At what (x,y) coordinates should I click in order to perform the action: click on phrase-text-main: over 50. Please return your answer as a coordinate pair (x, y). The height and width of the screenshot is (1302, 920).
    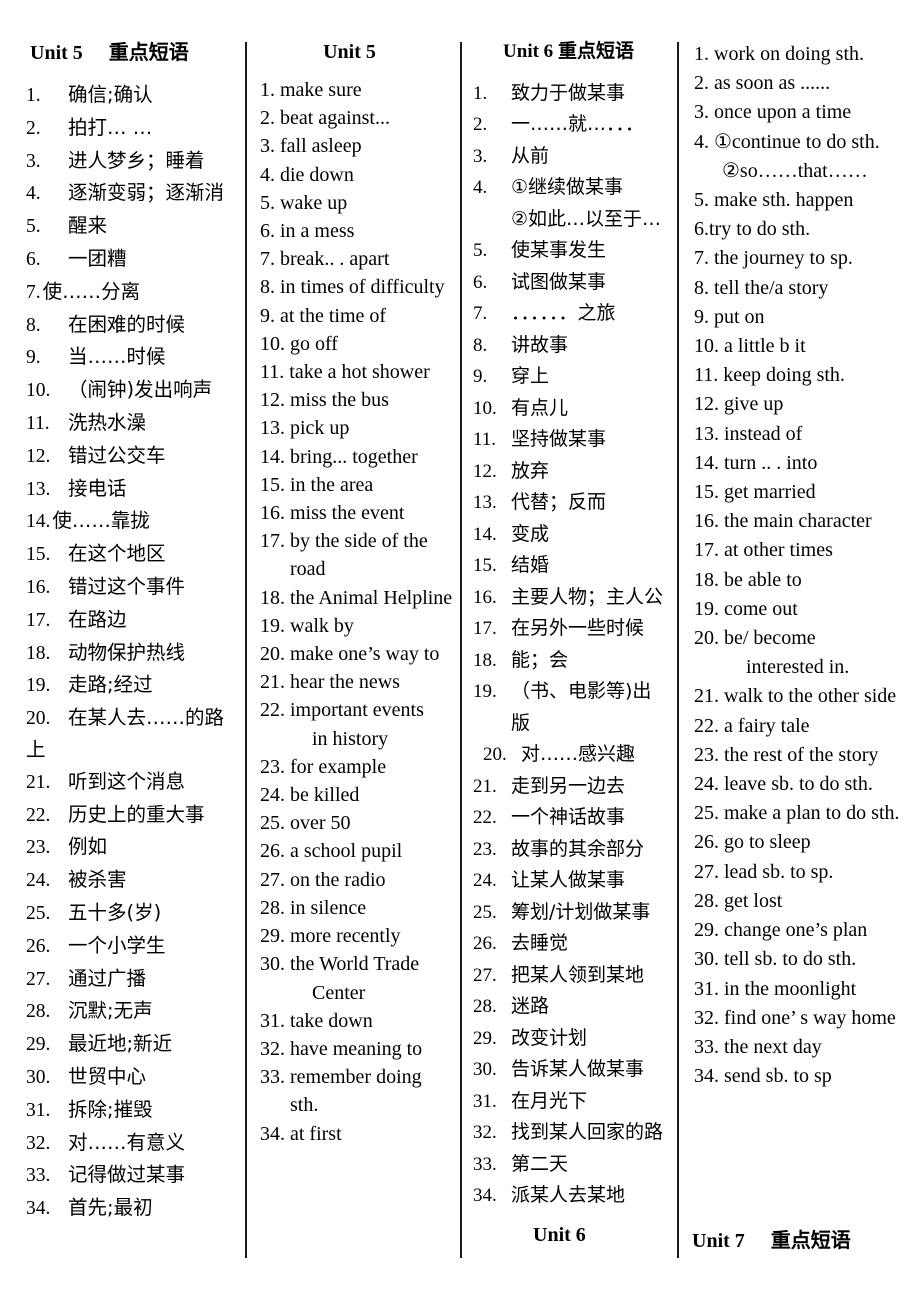
    Looking at the image, I should click on (320, 823).